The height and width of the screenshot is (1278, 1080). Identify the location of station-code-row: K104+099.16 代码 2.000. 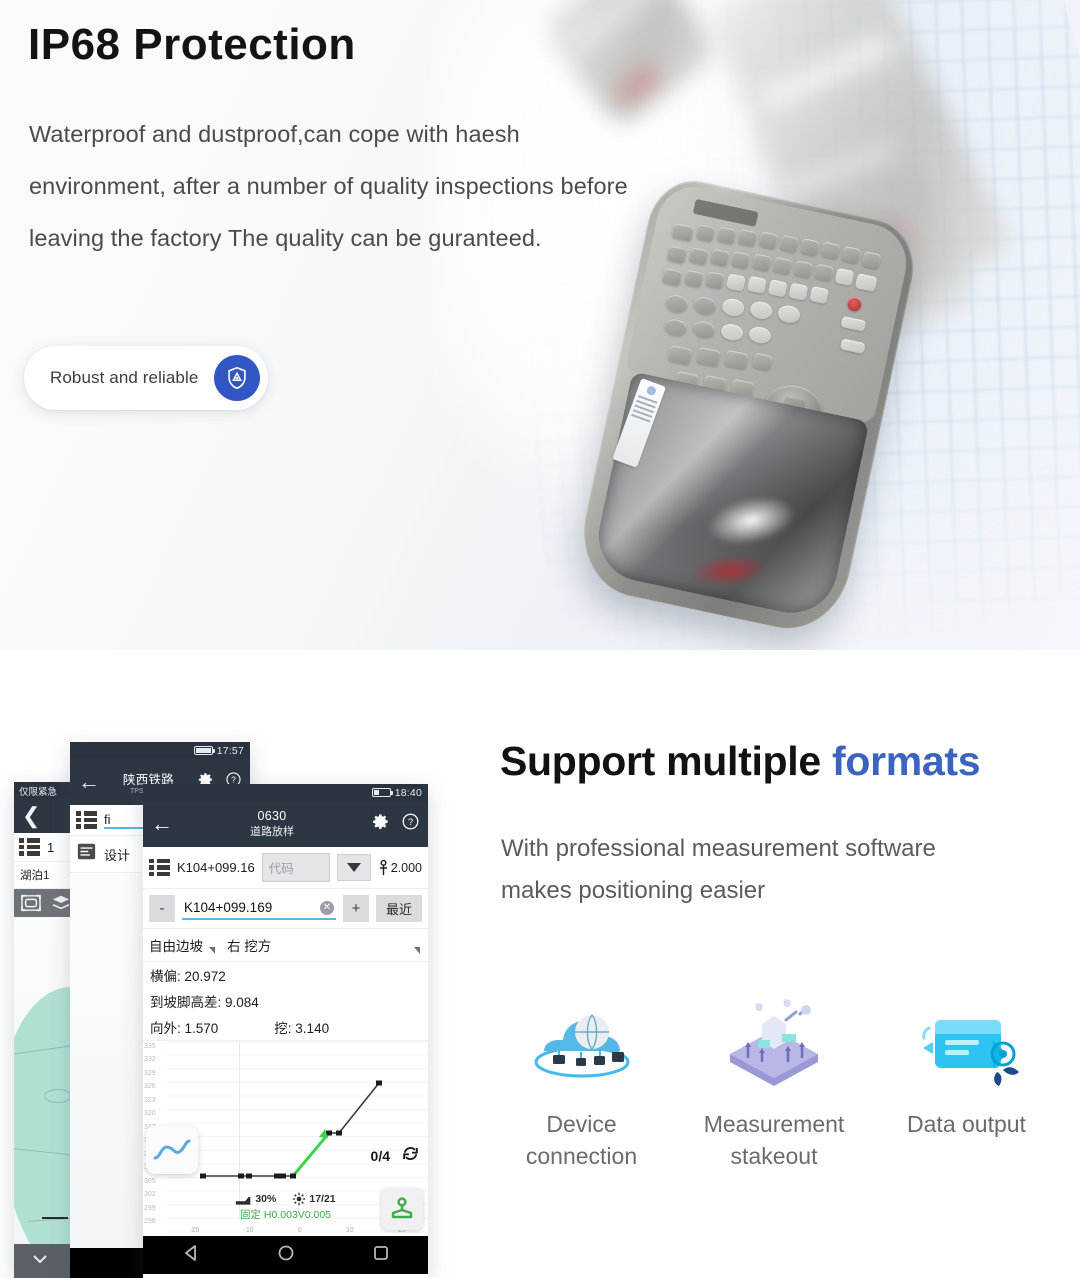
(285, 868).